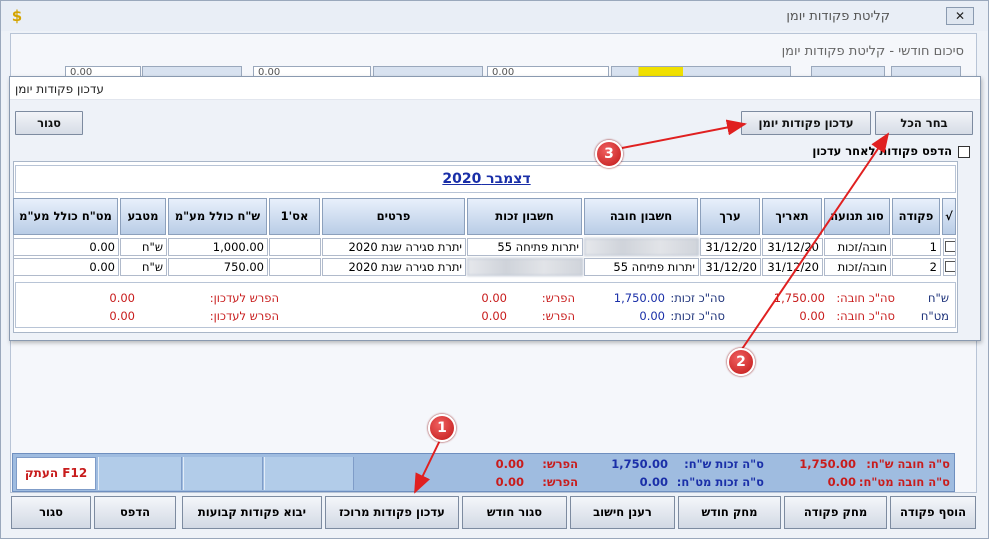 The image size is (989, 539). Describe the element at coordinates (494, 16) in the screenshot. I see `title-bar: $ קליטת פקודות יומן ✕` at that location.